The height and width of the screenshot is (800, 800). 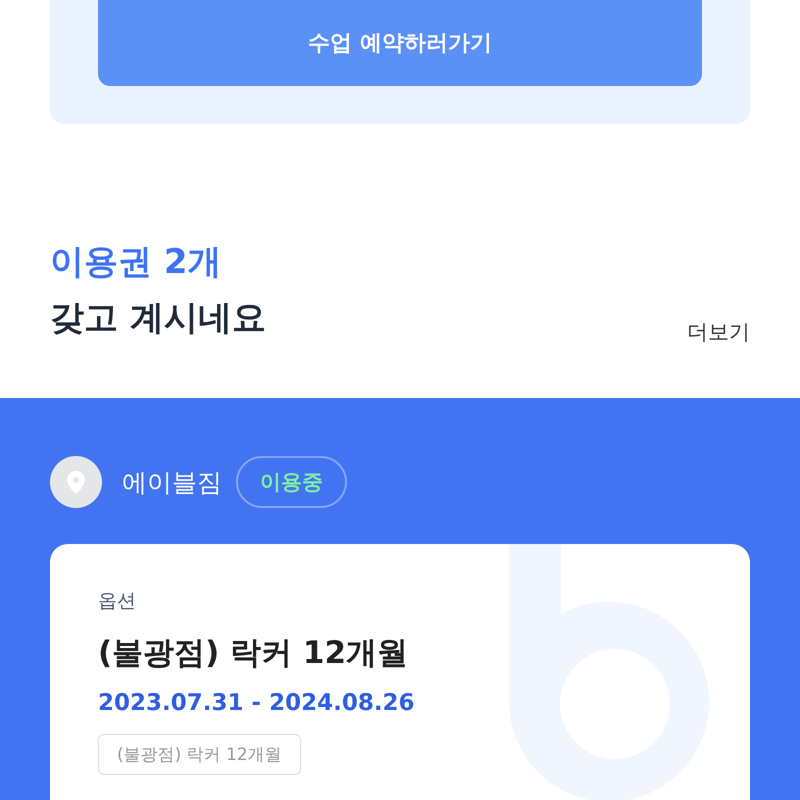 What do you see at coordinates (254, 653) in the screenshot?
I see `pass-title: (불광점) 락커 12개월` at bounding box center [254, 653].